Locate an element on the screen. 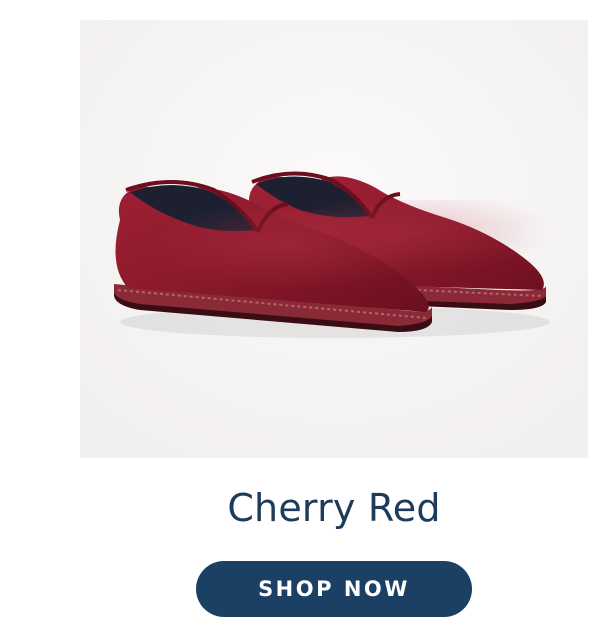 The width and height of the screenshot is (600, 642). product-name: Cherry Red is located at coordinates (334, 508).